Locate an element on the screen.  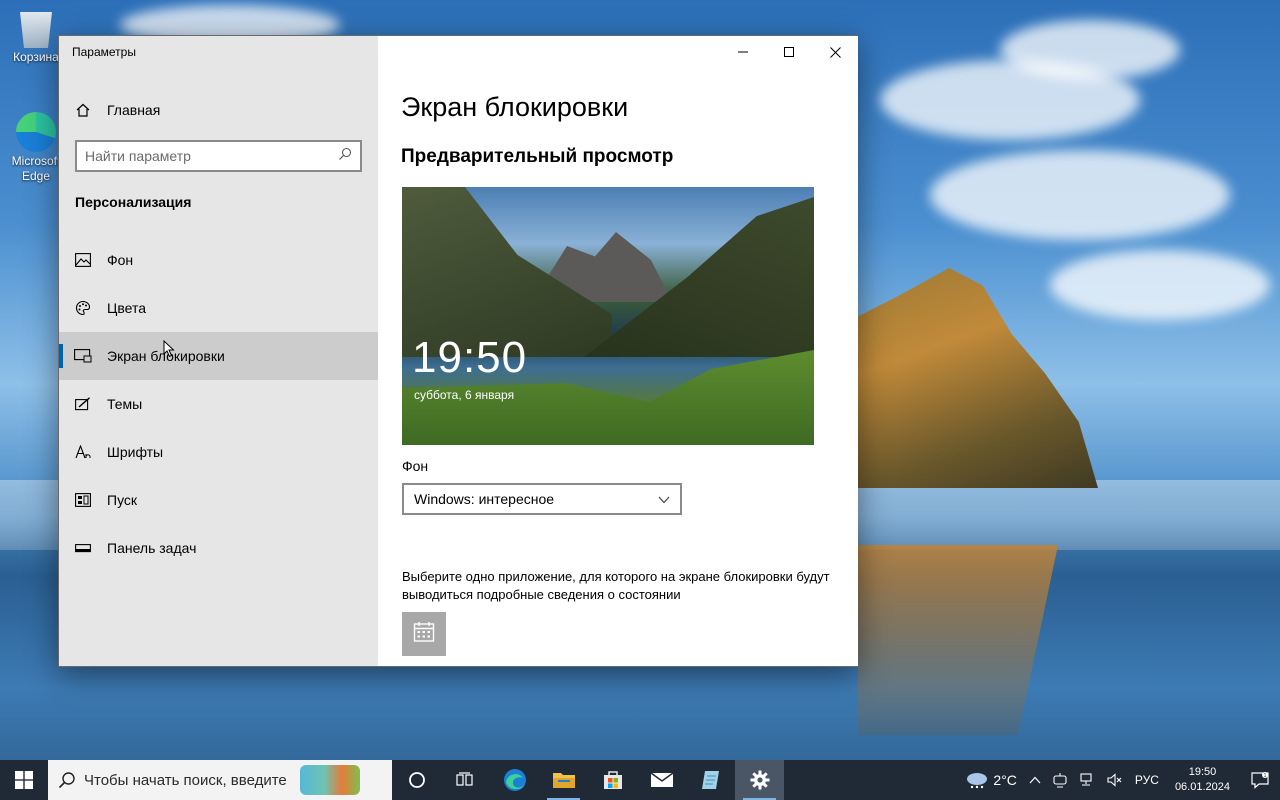
themes-icon is located at coordinates (83, 404).